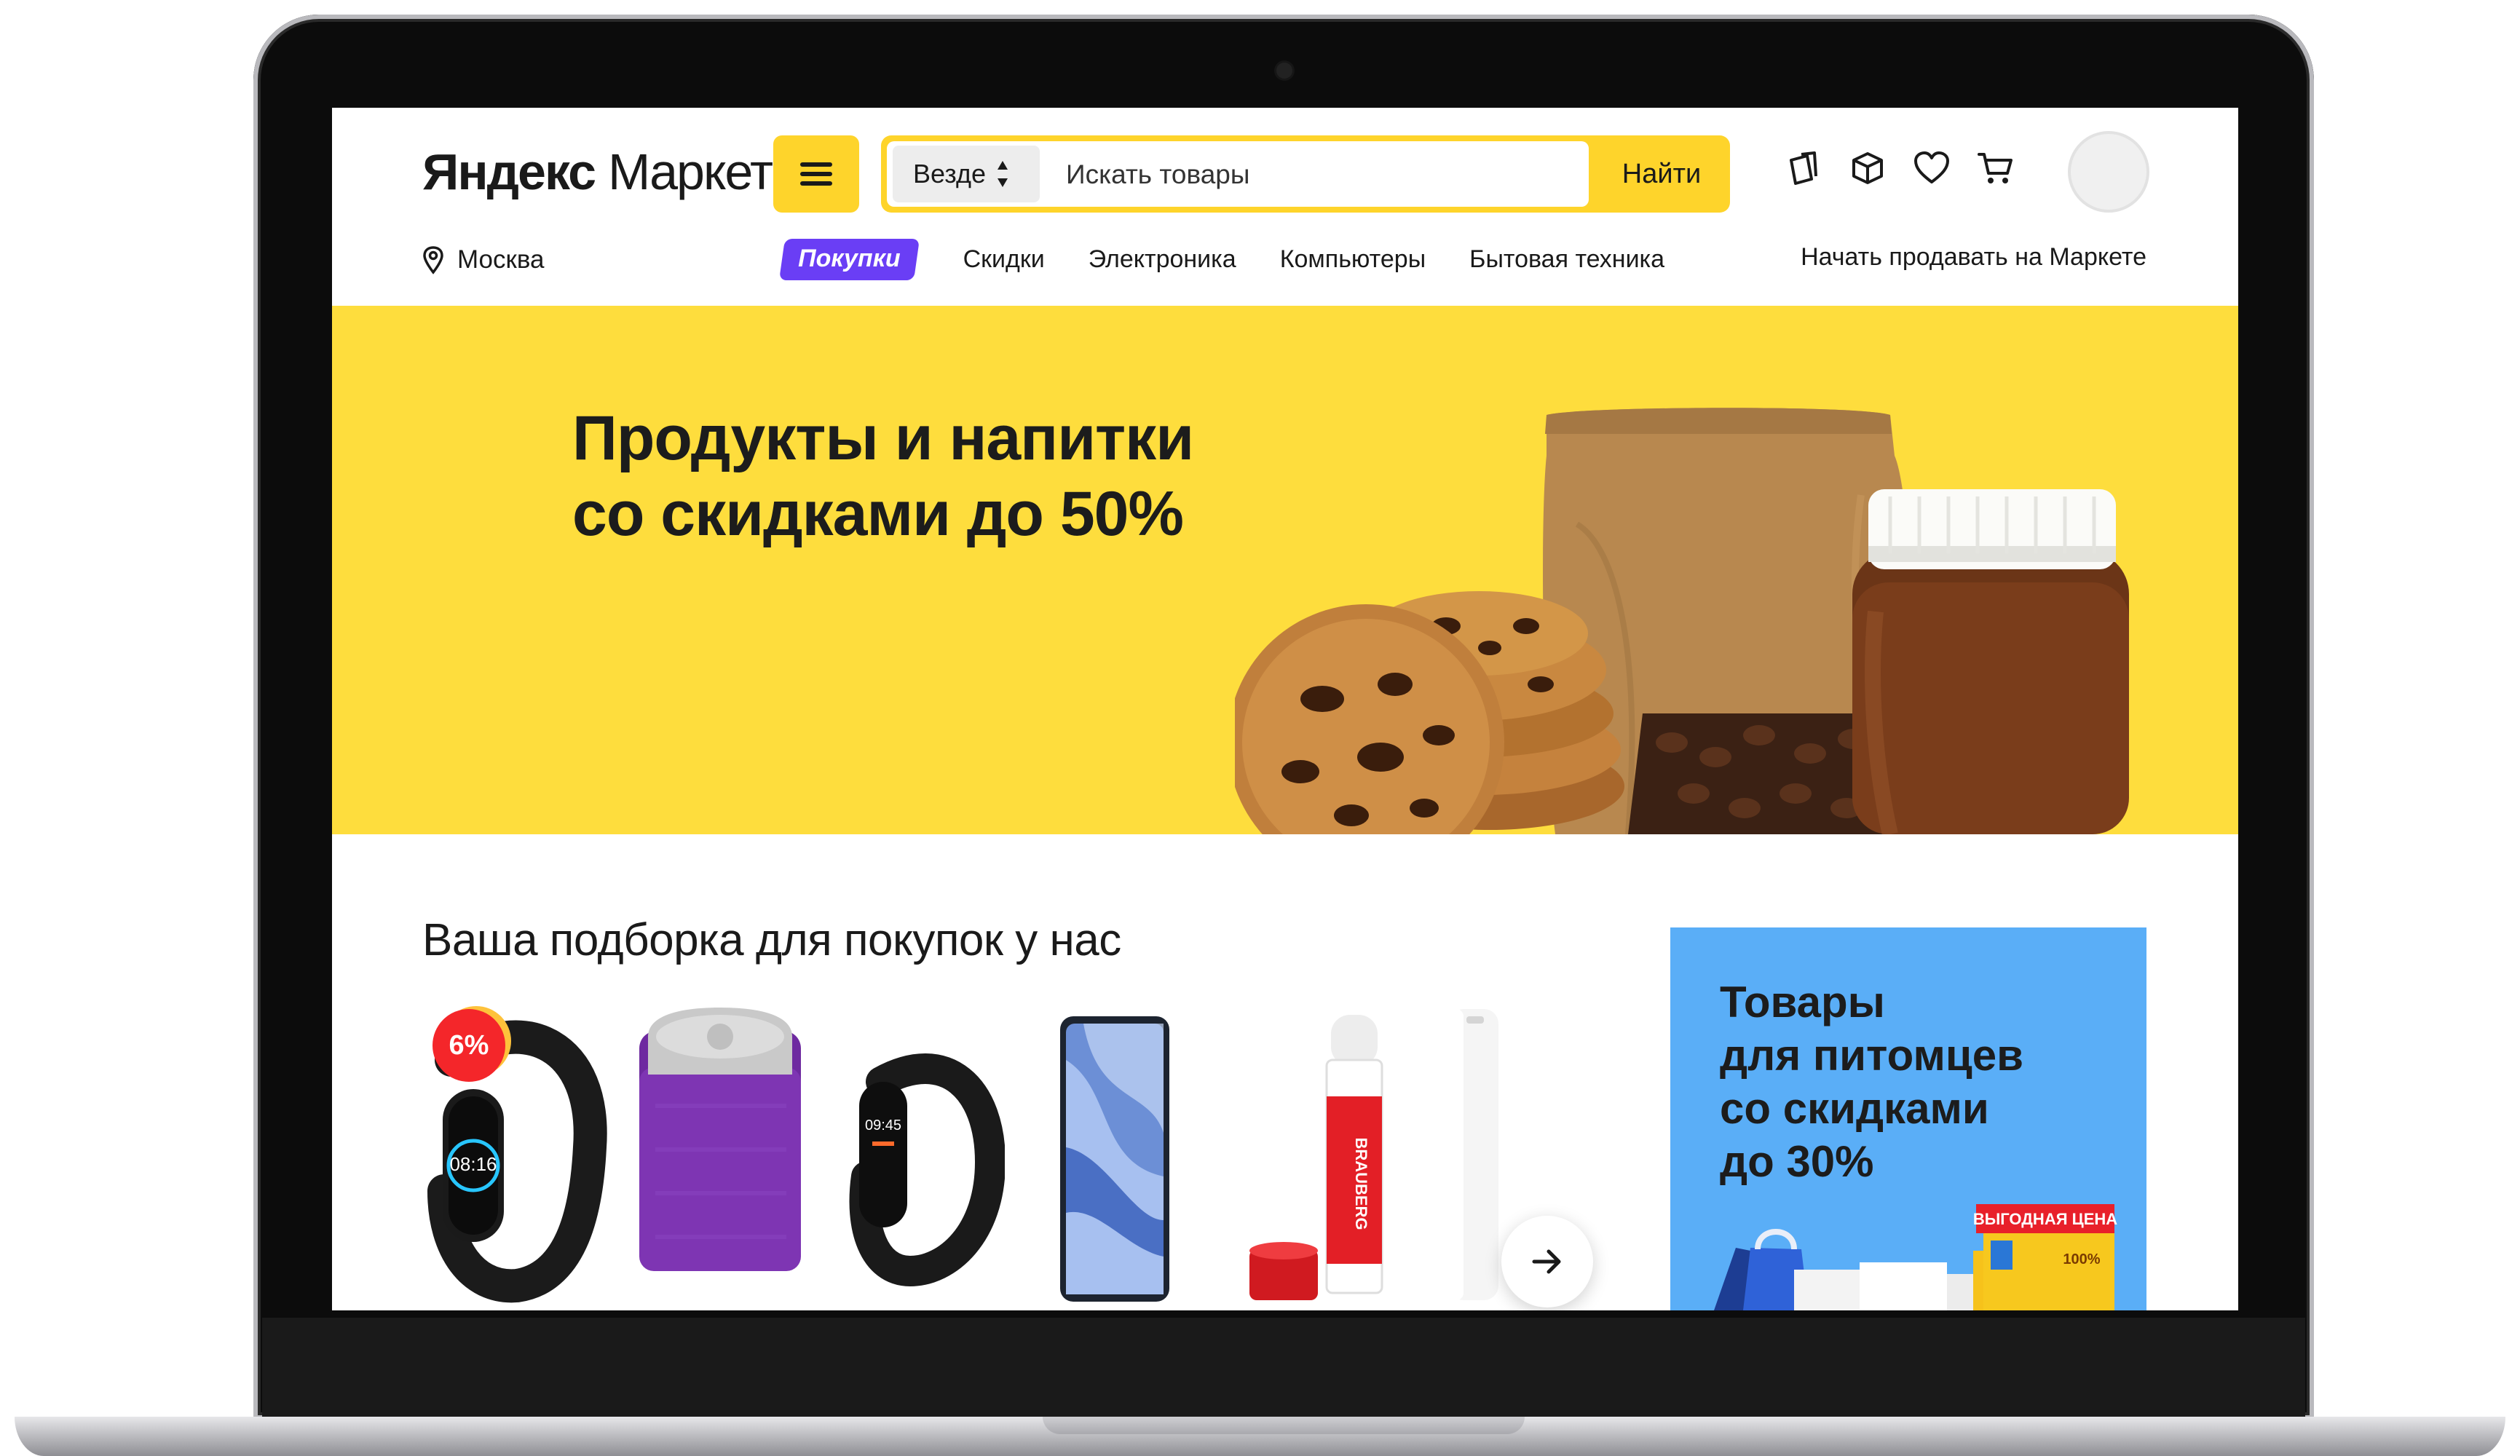  Describe the element at coordinates (1162, 259) in the screenshot. I see `nav-item-electronics: Электроника` at that location.